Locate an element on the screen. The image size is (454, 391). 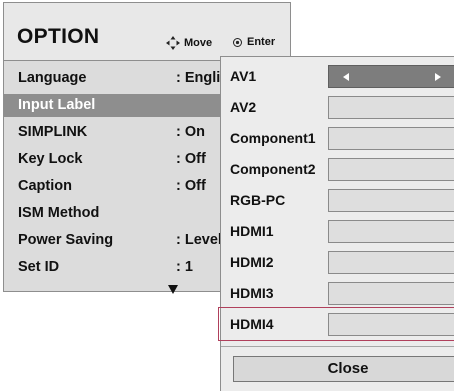
input-row-hdmi2: HDMI2 is located at coordinates (337, 262).